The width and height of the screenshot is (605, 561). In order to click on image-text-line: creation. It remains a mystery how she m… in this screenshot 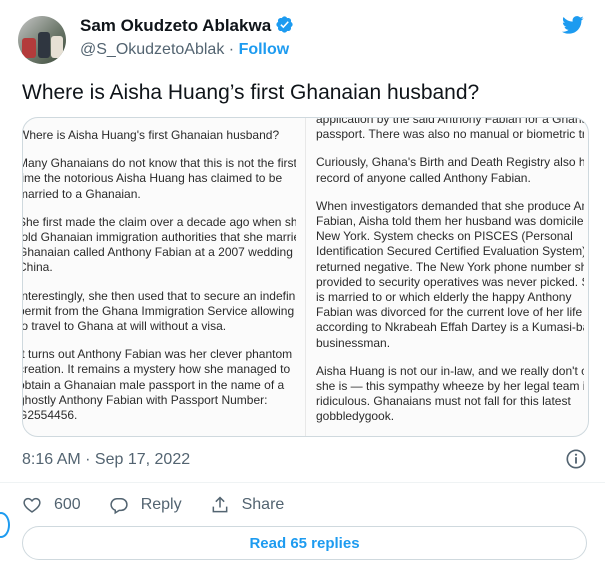, I will do `click(156, 369)`.